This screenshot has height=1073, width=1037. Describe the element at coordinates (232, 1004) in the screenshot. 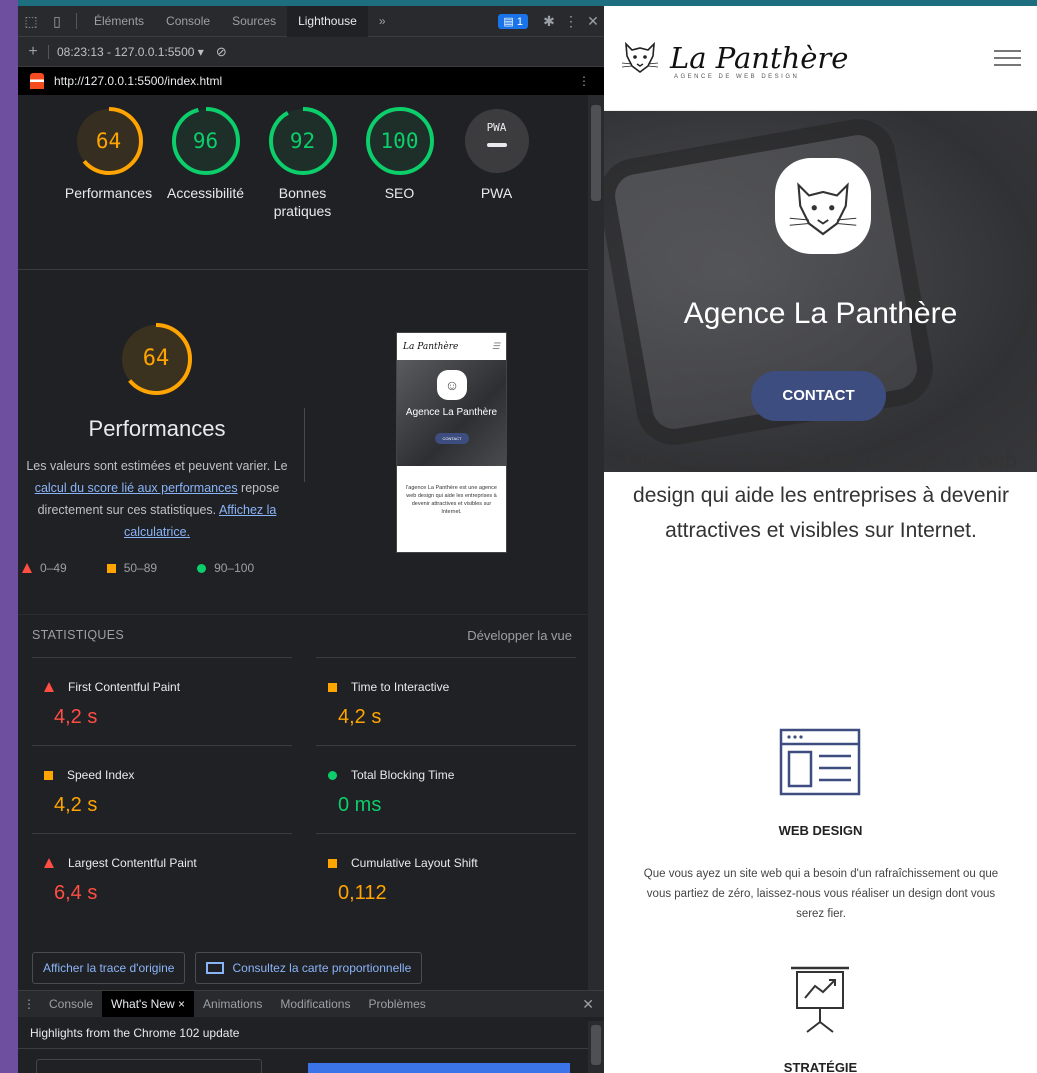

I see `drawer-tab-animations: Animations` at that location.